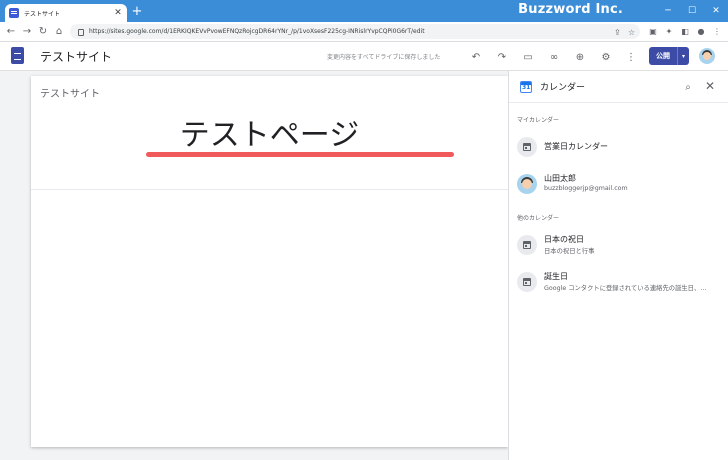 Image resolution: width=728 pixels, height=460 pixels. What do you see at coordinates (11, 31) in the screenshot?
I see `back-icon: ←` at bounding box center [11, 31].